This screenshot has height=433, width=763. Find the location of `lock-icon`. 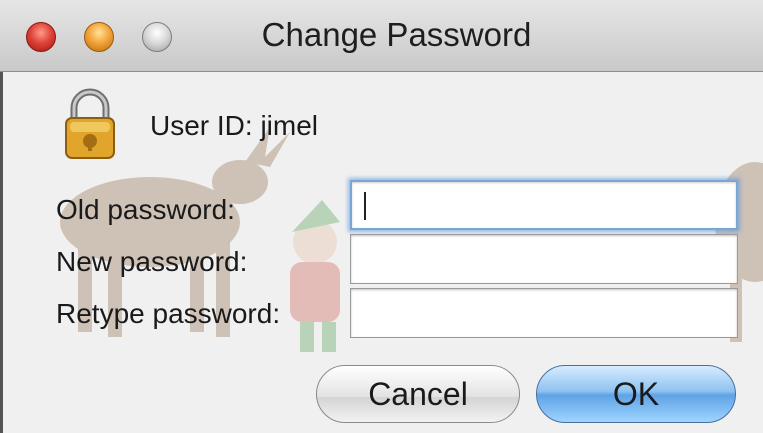

lock-icon is located at coordinates (90, 123).